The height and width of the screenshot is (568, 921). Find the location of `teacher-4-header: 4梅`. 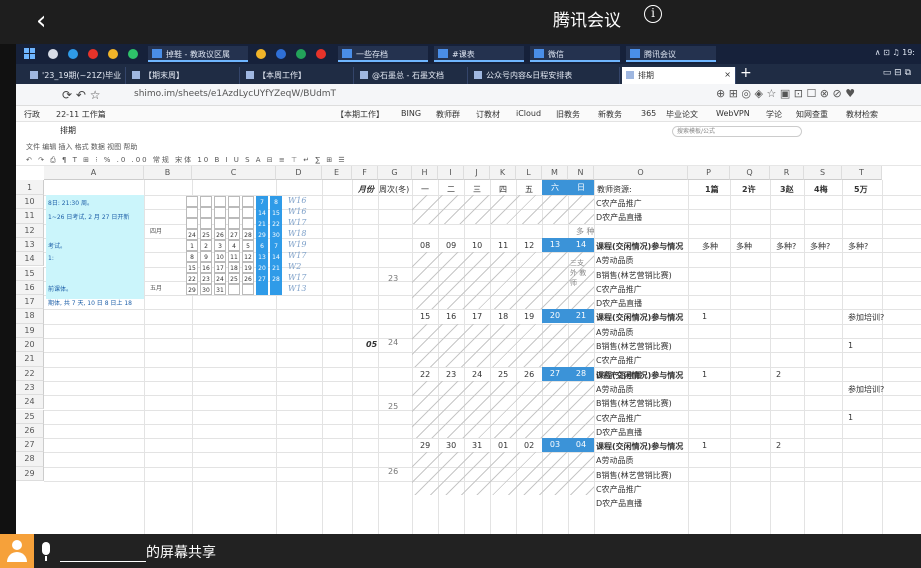

teacher-4-header: 4梅 is located at coordinates (821, 189).